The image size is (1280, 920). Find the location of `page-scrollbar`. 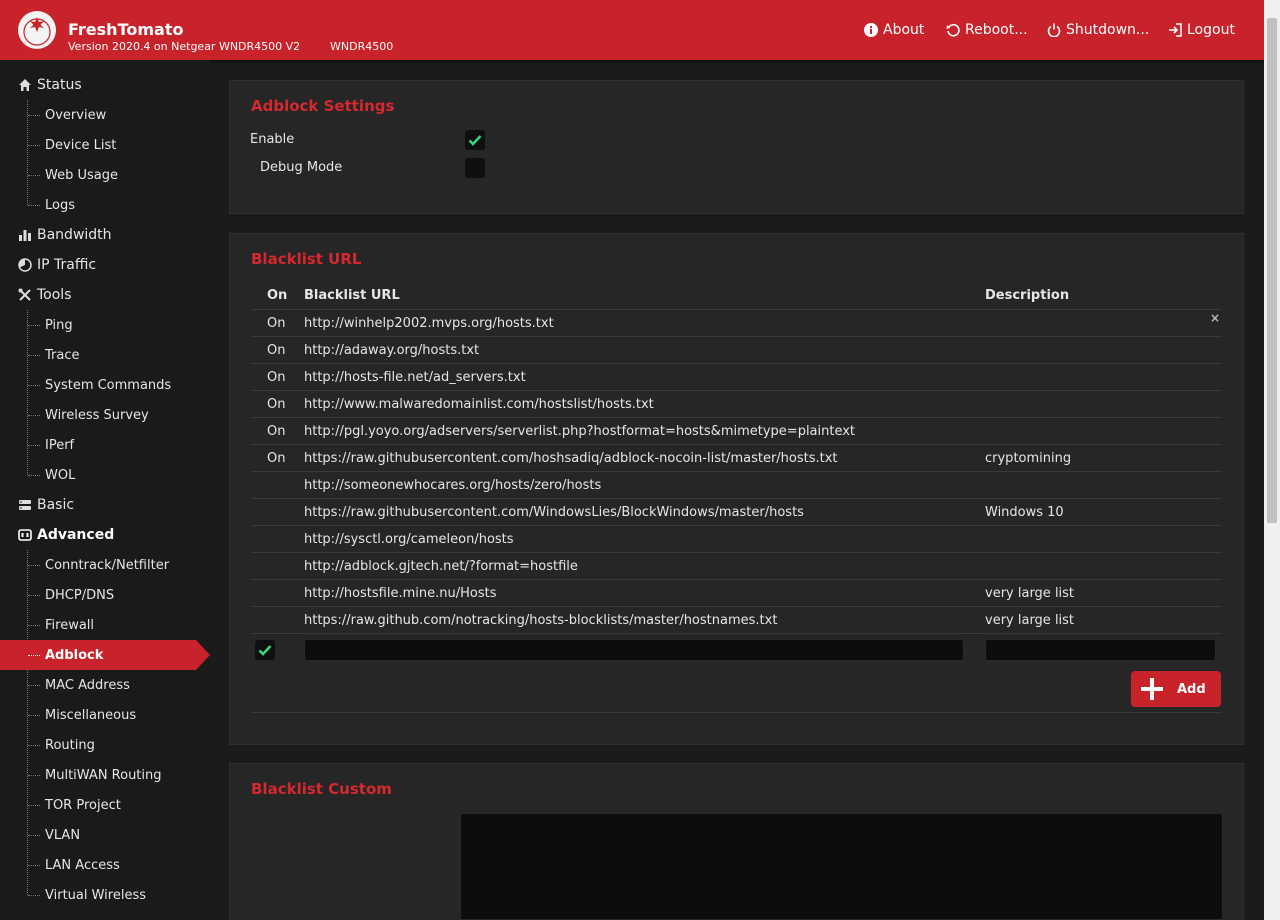

page-scrollbar is located at coordinates (1272, 460).